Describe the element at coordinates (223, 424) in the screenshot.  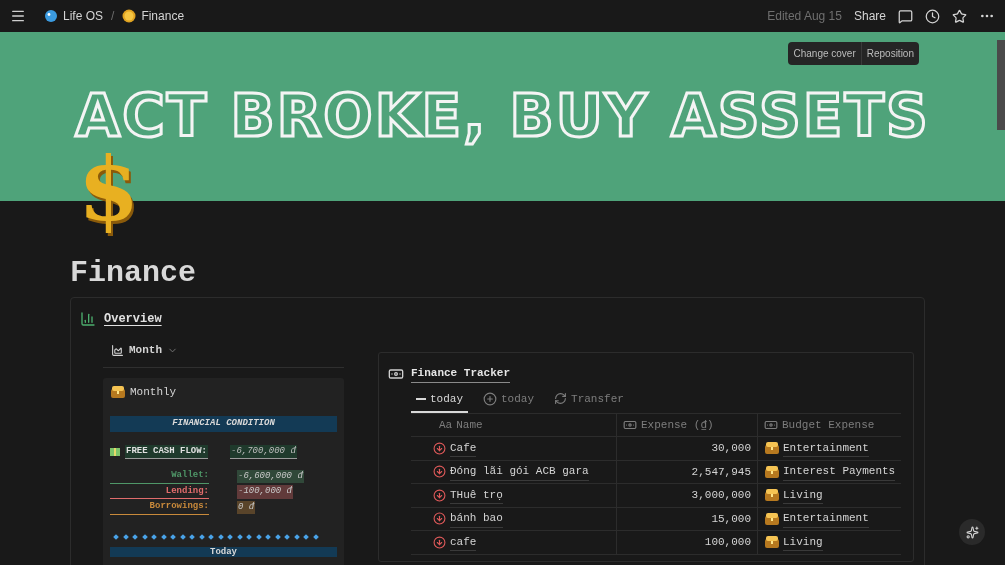
I see `section-header: FINANCIAL CONDITION` at that location.